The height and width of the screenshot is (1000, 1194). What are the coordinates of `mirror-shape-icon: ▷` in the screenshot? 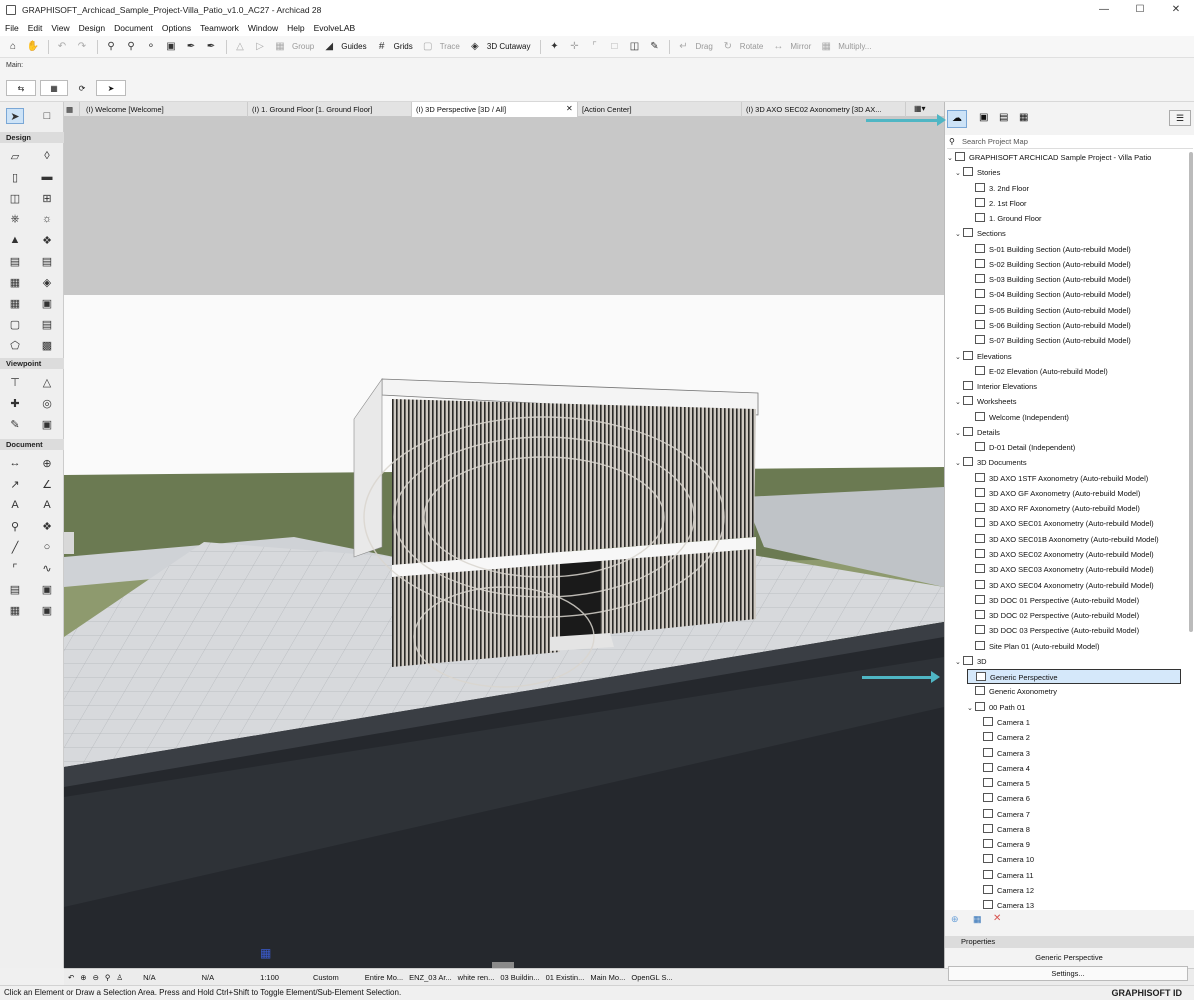 It's located at (260, 47).